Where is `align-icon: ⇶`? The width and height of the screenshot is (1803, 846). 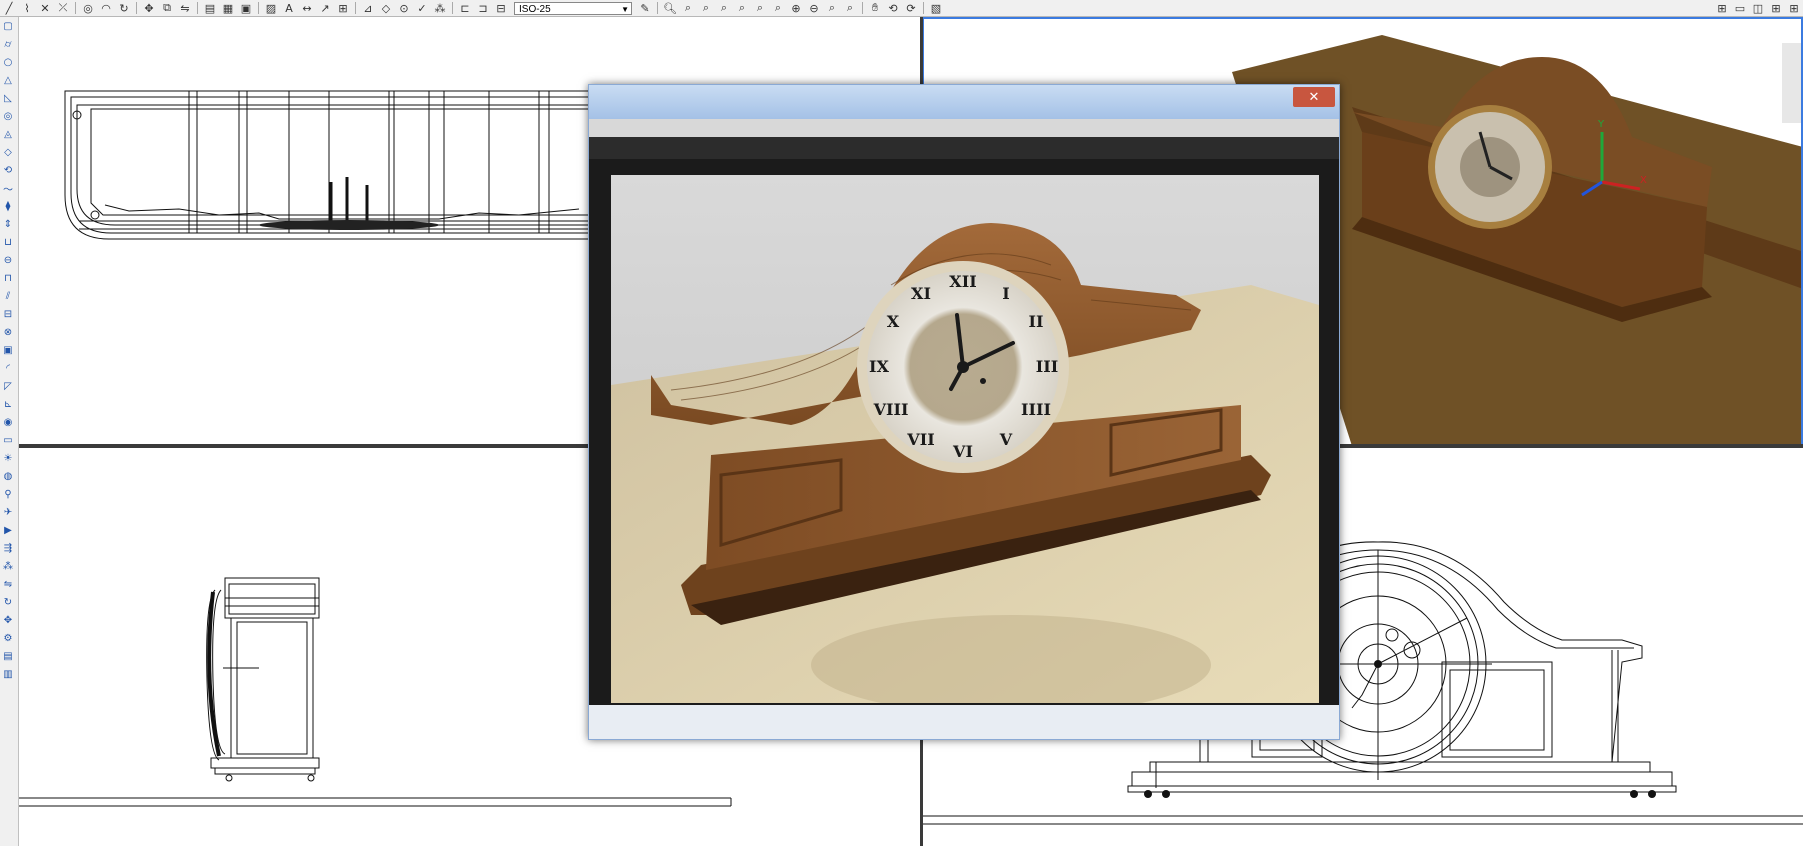
align-icon: ⇶ is located at coordinates (8, 548).